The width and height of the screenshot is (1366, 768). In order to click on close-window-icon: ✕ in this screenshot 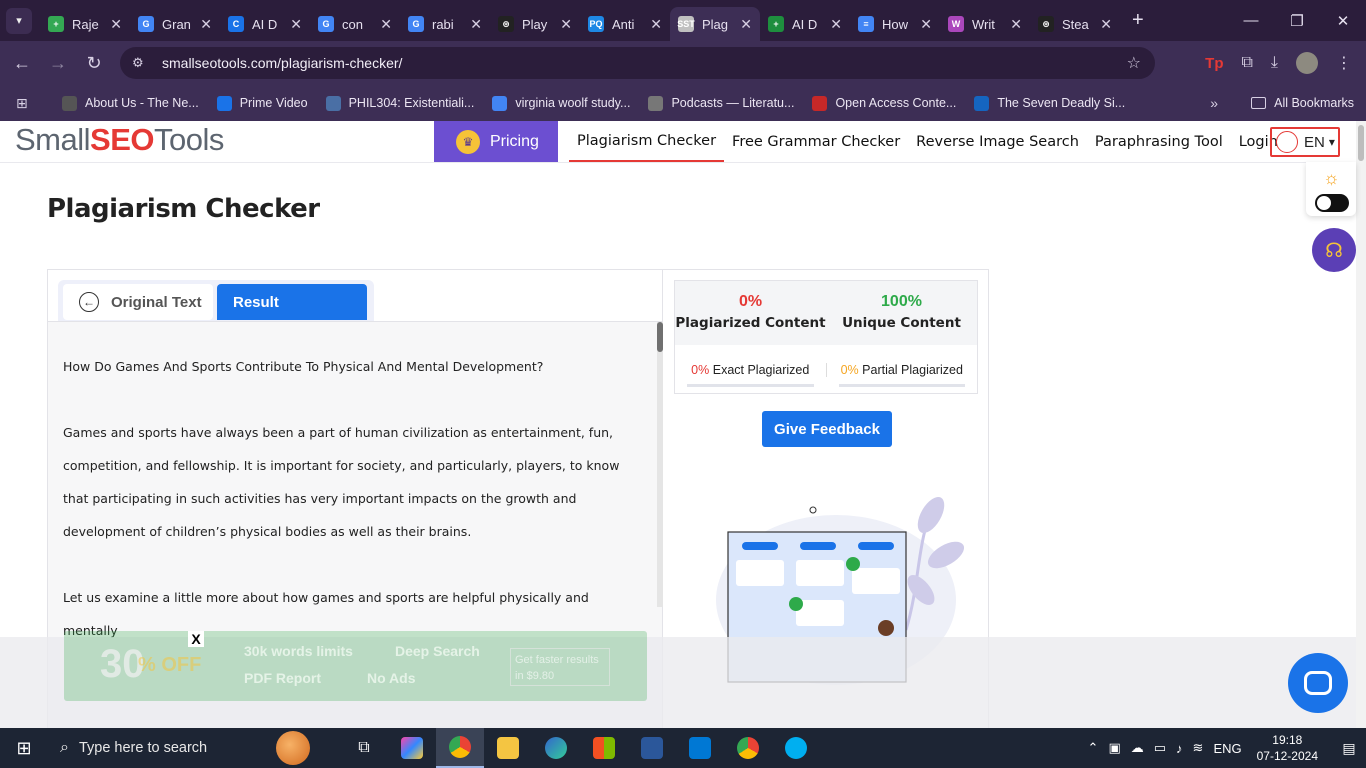, I will do `click(1343, 21)`.